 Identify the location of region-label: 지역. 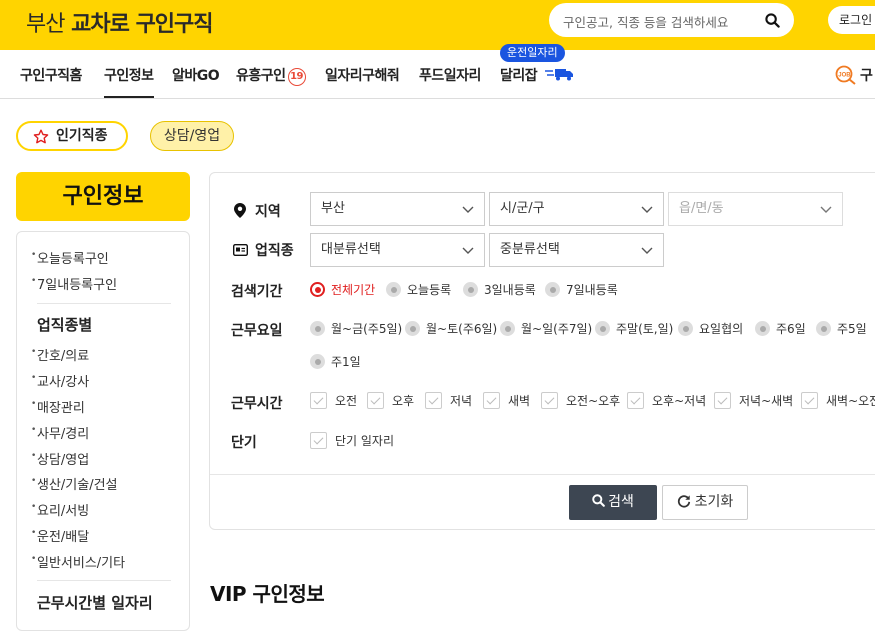
(268, 212).